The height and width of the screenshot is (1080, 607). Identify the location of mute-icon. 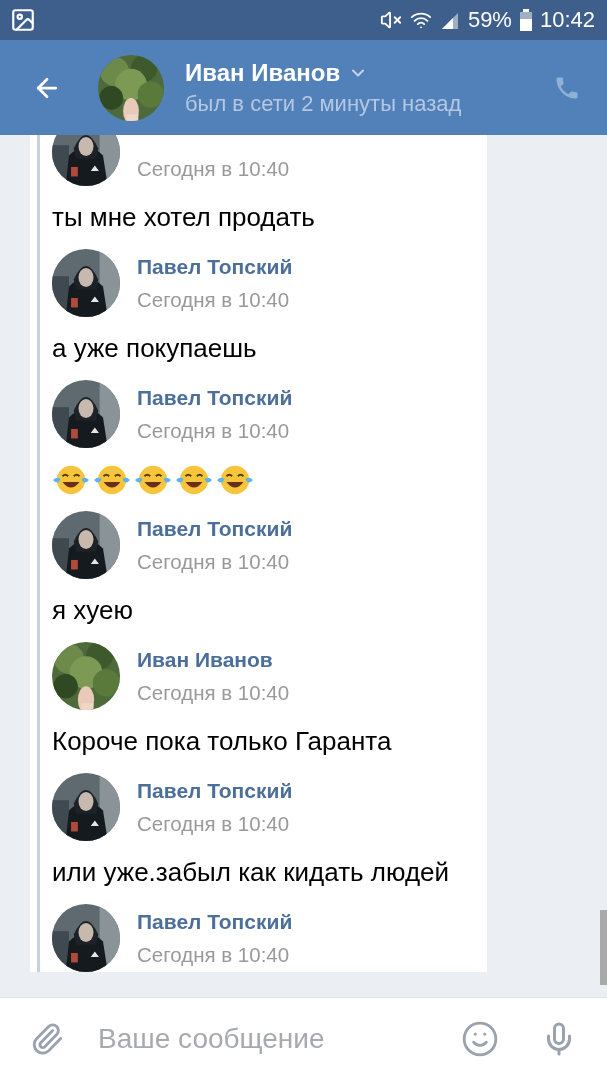
(390, 20).